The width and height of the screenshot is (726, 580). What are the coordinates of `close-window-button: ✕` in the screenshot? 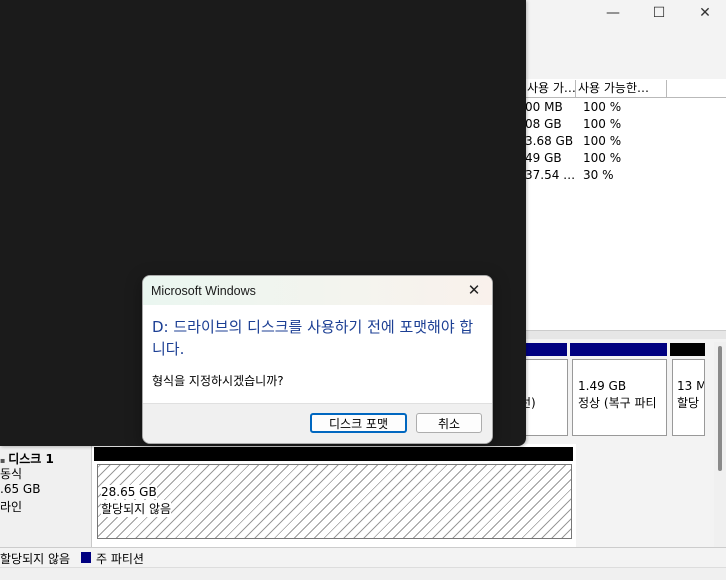 It's located at (704, 13).